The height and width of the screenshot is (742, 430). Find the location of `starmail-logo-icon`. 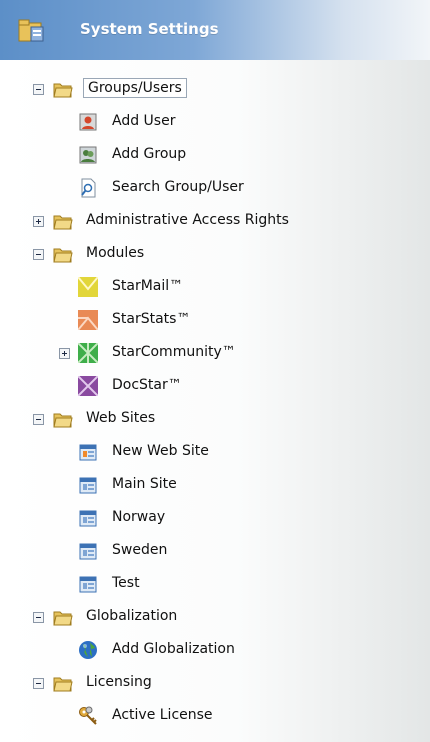

starmail-logo-icon is located at coordinates (88, 287).